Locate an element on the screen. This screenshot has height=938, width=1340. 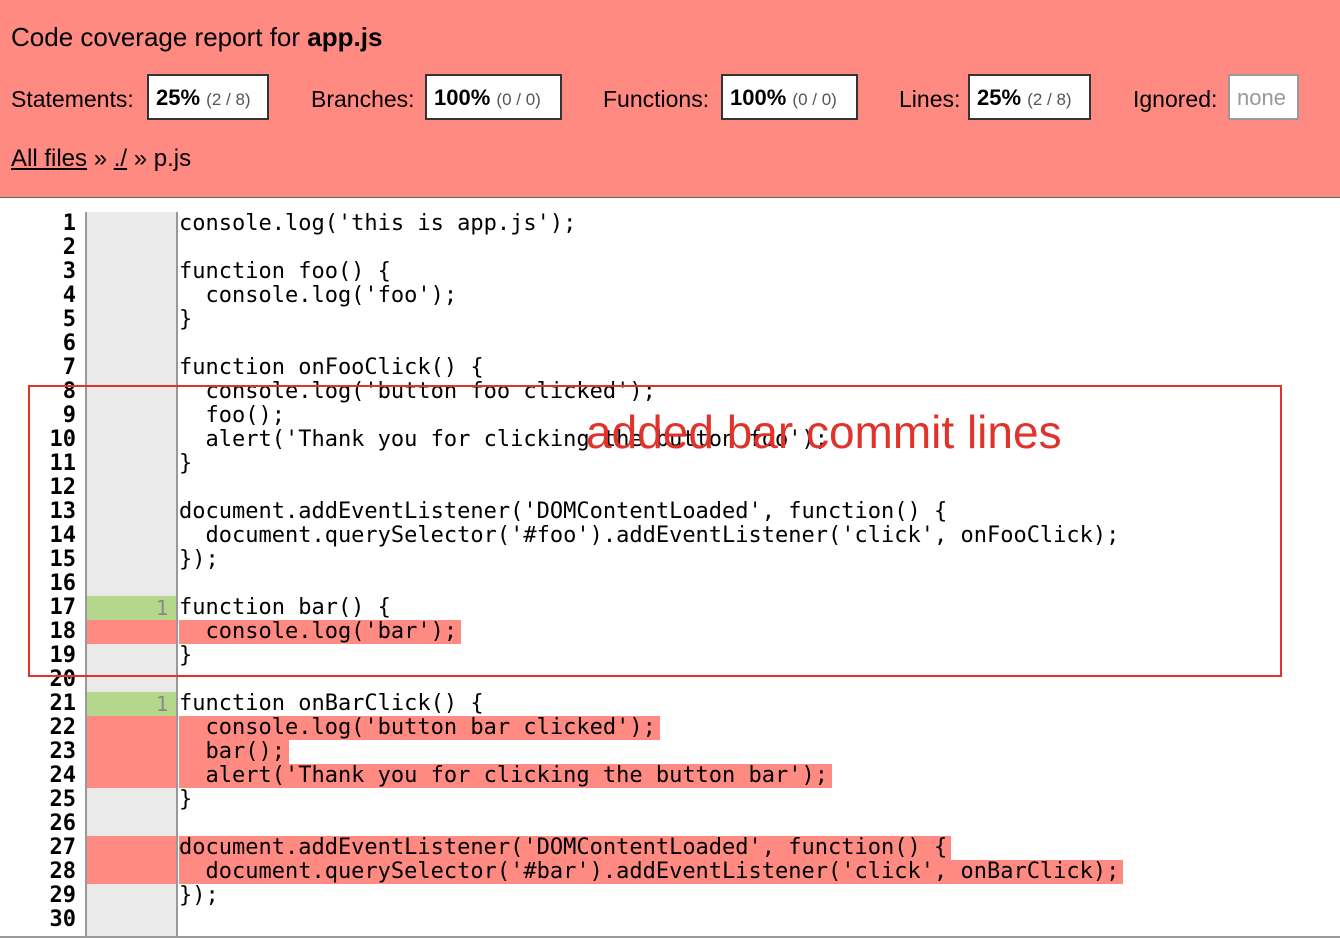
code-line: 25} is located at coordinates (670, 800).